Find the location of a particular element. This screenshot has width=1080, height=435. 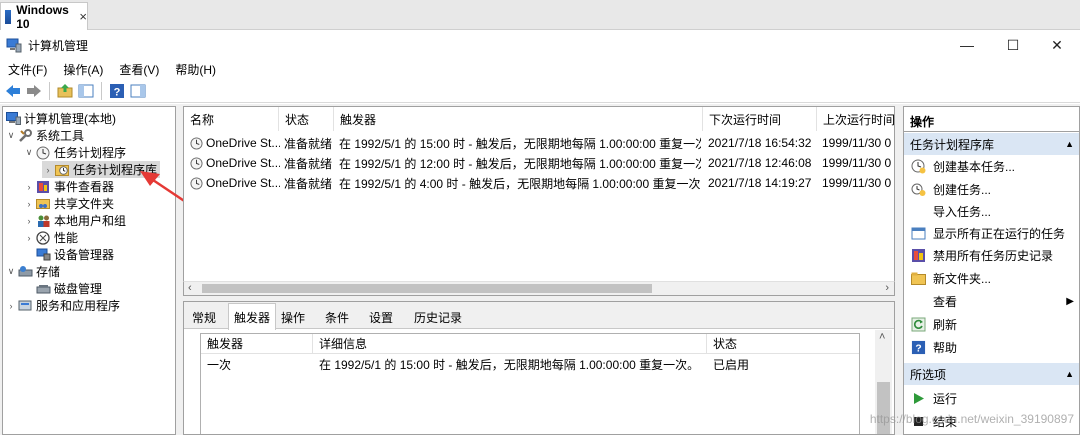

task-last-run: 1999/11/30 0 is located at coordinates (857, 183).